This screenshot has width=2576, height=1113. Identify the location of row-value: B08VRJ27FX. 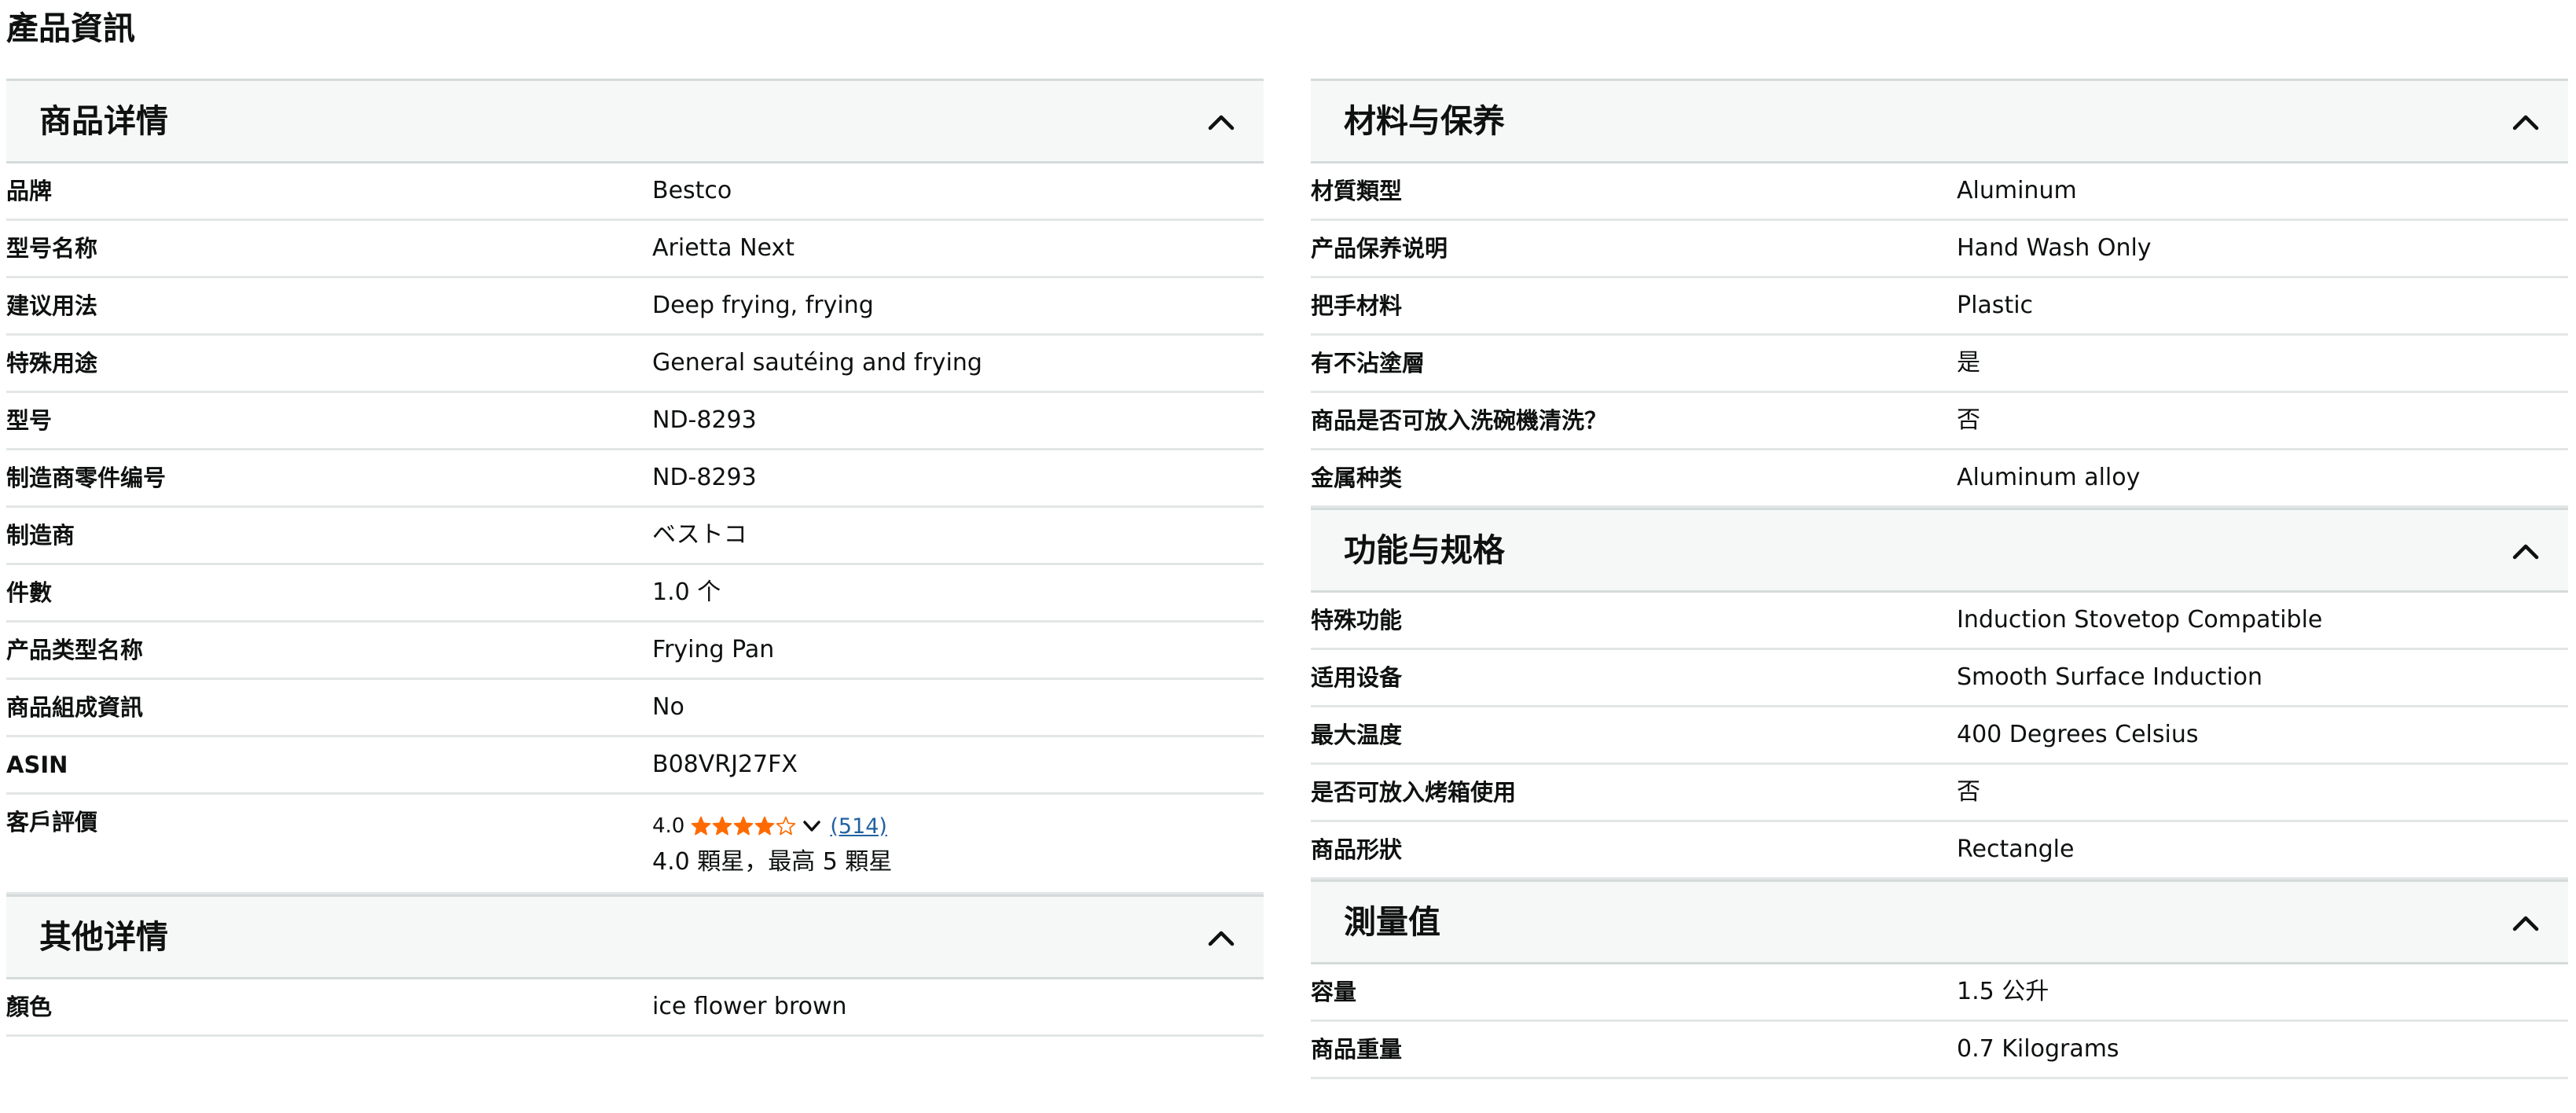
(725, 764).